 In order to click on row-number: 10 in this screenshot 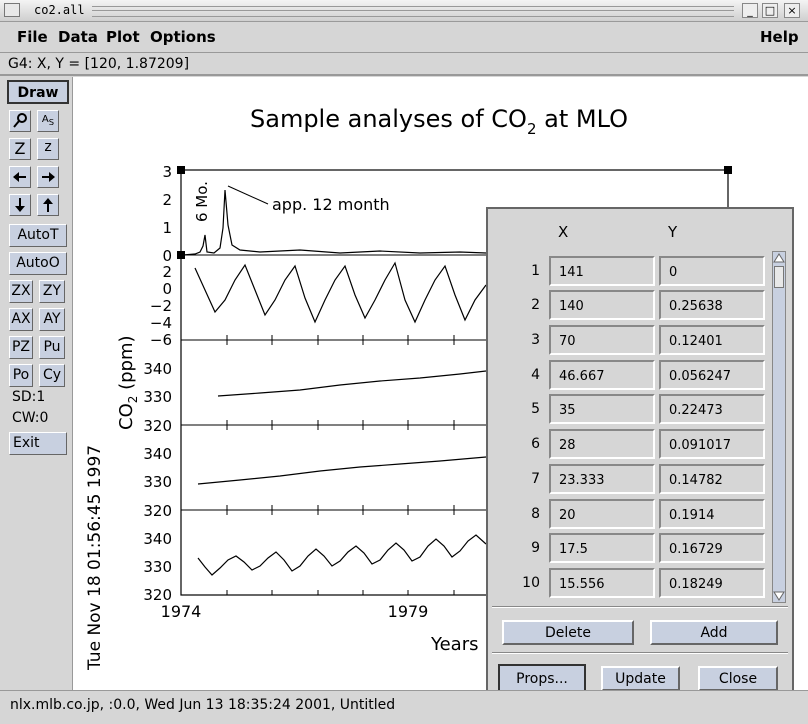, I will do `click(531, 583)`.